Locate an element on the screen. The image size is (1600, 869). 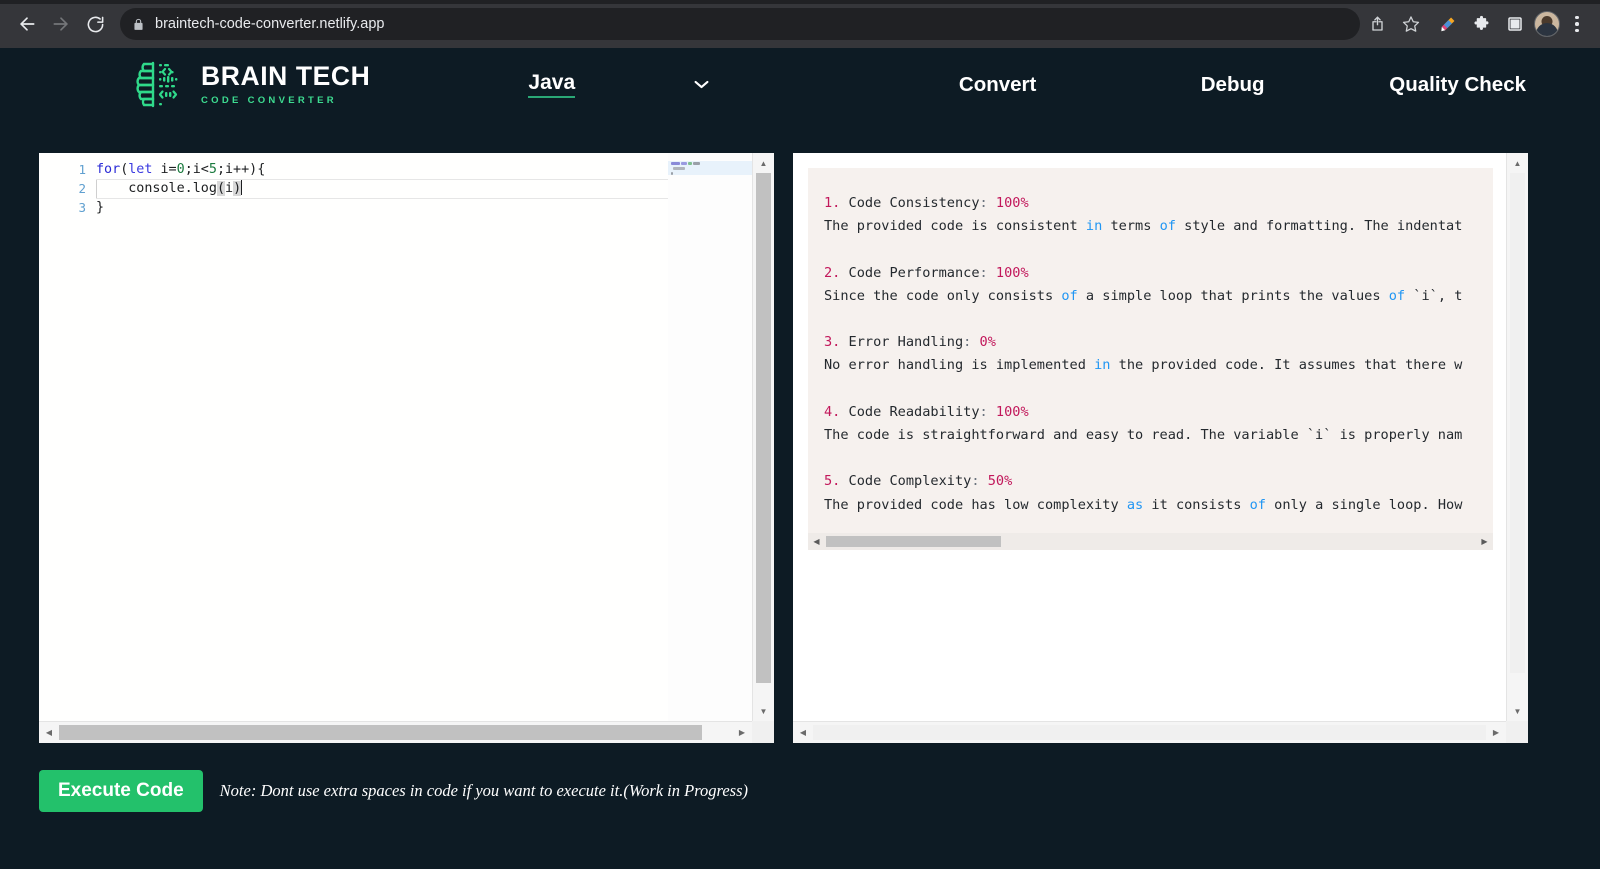
three-dot-menu-icon is located at coordinates (1577, 24).